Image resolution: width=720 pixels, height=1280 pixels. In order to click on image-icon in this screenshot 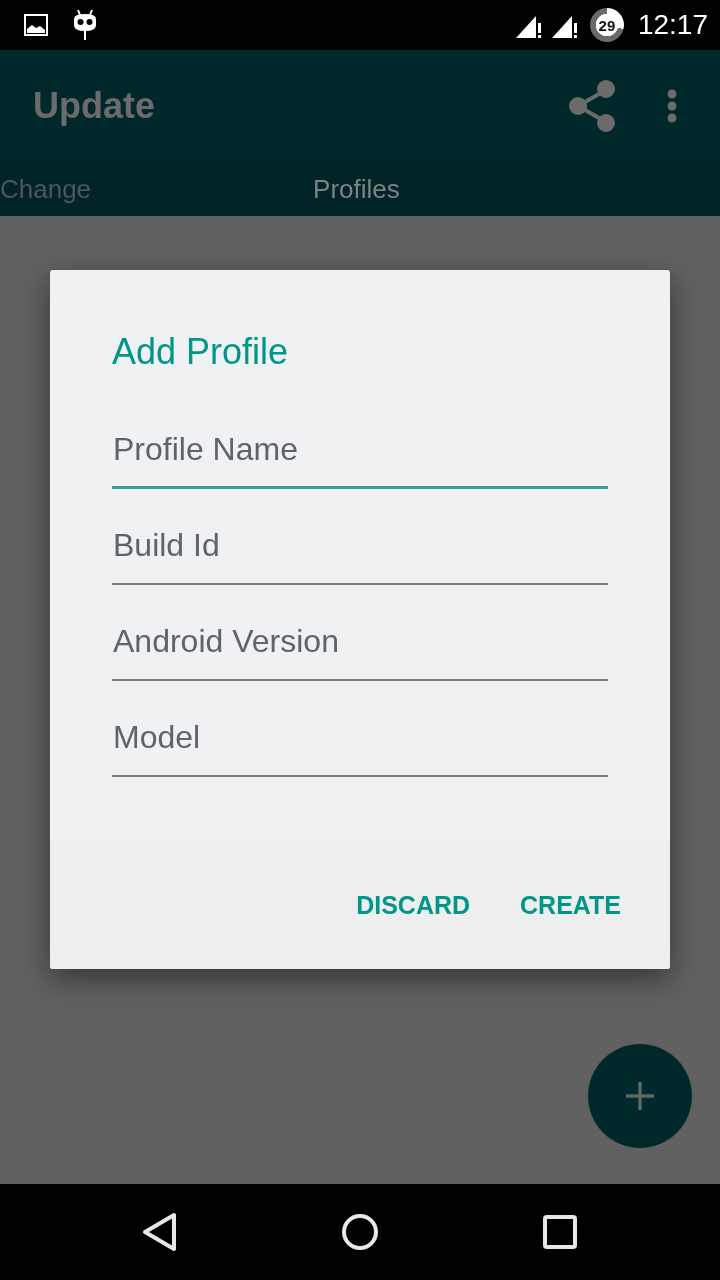, I will do `click(36, 25)`.